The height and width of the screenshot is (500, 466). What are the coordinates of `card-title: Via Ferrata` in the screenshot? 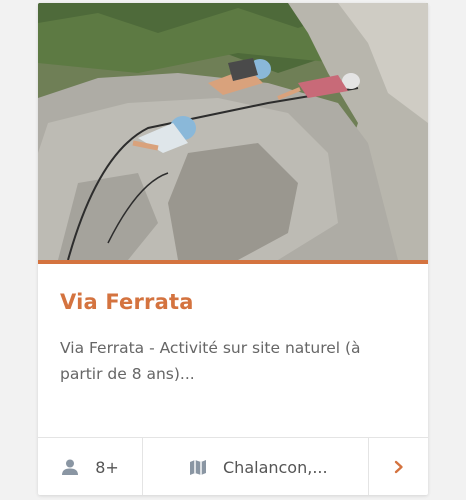 It's located at (127, 302).